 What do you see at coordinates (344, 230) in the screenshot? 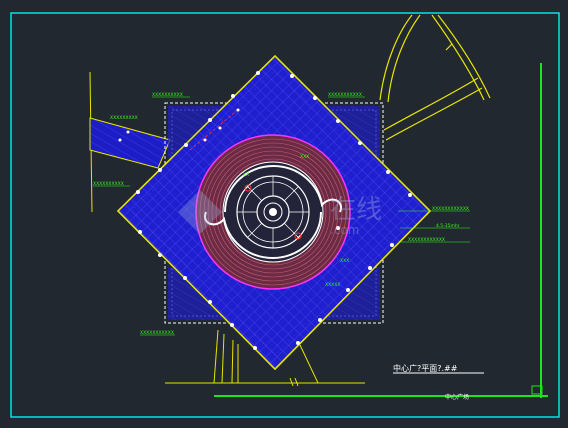
I see `watermark-domain: .com` at bounding box center [344, 230].